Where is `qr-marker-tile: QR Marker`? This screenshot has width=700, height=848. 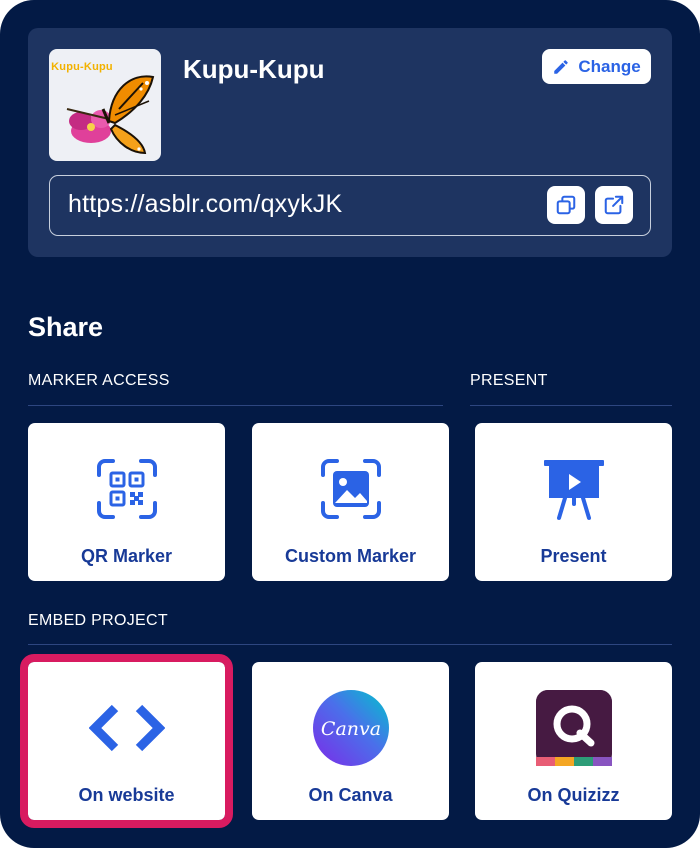
qr-marker-tile: QR Marker is located at coordinates (126, 502).